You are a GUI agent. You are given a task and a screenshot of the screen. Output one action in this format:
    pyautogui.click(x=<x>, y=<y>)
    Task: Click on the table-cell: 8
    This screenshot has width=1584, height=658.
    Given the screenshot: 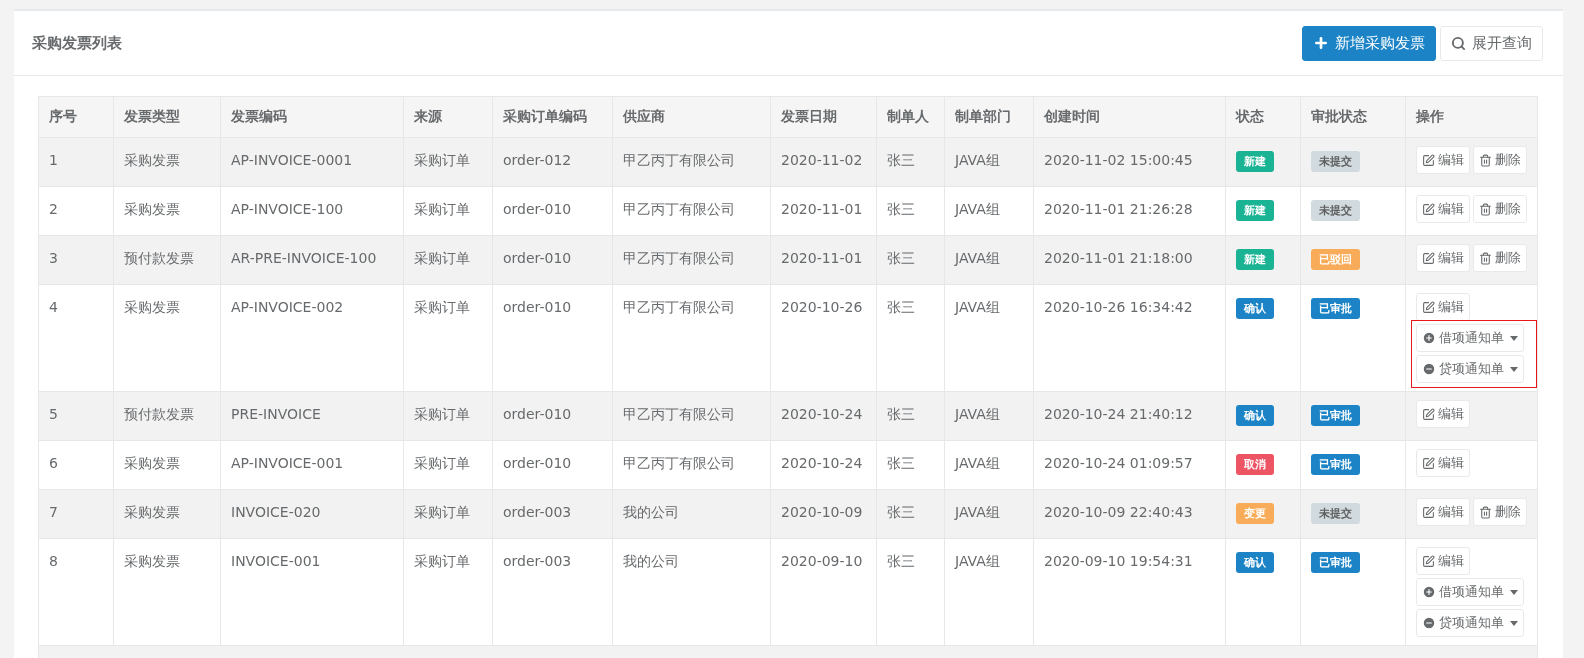 What is the action you would take?
    pyautogui.click(x=76, y=592)
    